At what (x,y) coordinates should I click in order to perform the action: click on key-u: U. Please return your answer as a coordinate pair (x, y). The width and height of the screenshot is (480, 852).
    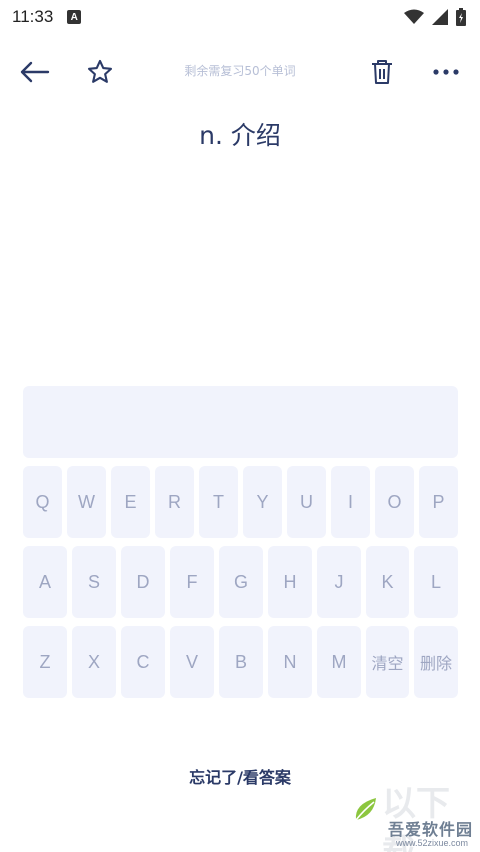
    Looking at the image, I should click on (306, 502).